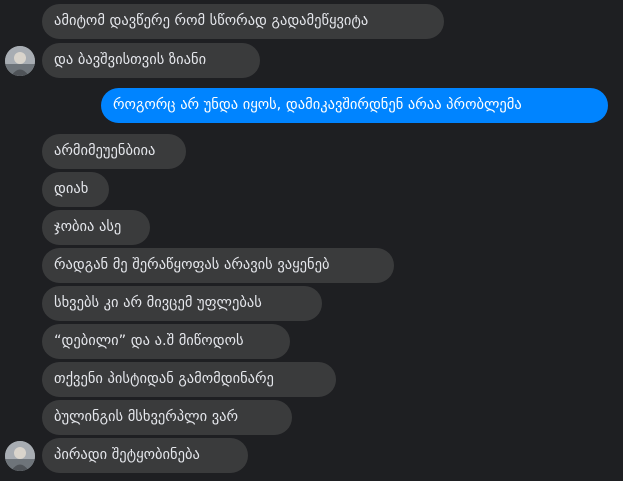  Describe the element at coordinates (145, 455) in the screenshot. I see `incoming-message: პირადი შეტყობინება` at that location.